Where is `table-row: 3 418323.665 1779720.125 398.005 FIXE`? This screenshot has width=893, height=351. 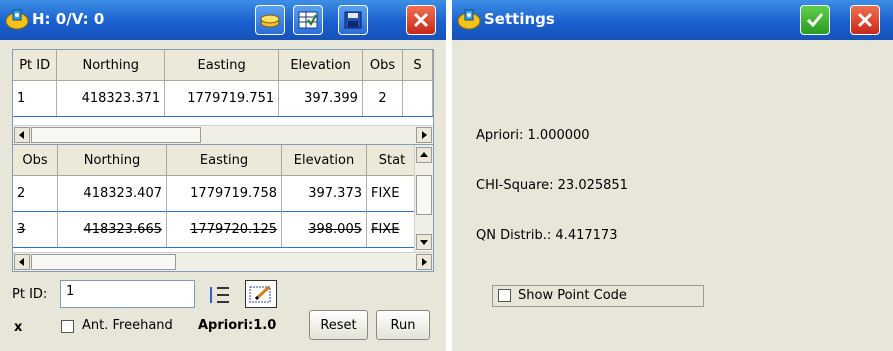
table-row: 3 418323.665 1779720.125 398.005 FIXE is located at coordinates (215, 229).